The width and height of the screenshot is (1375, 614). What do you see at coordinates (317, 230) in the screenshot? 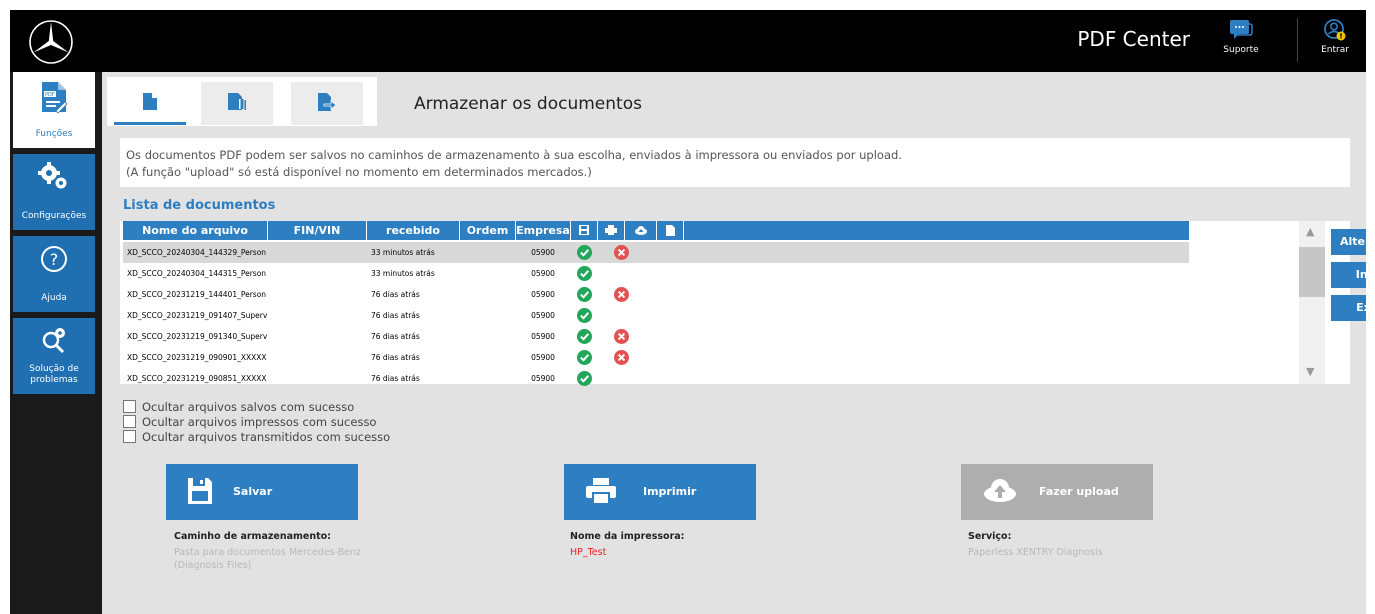
I see `column-header-vin: FIN/VIN` at bounding box center [317, 230].